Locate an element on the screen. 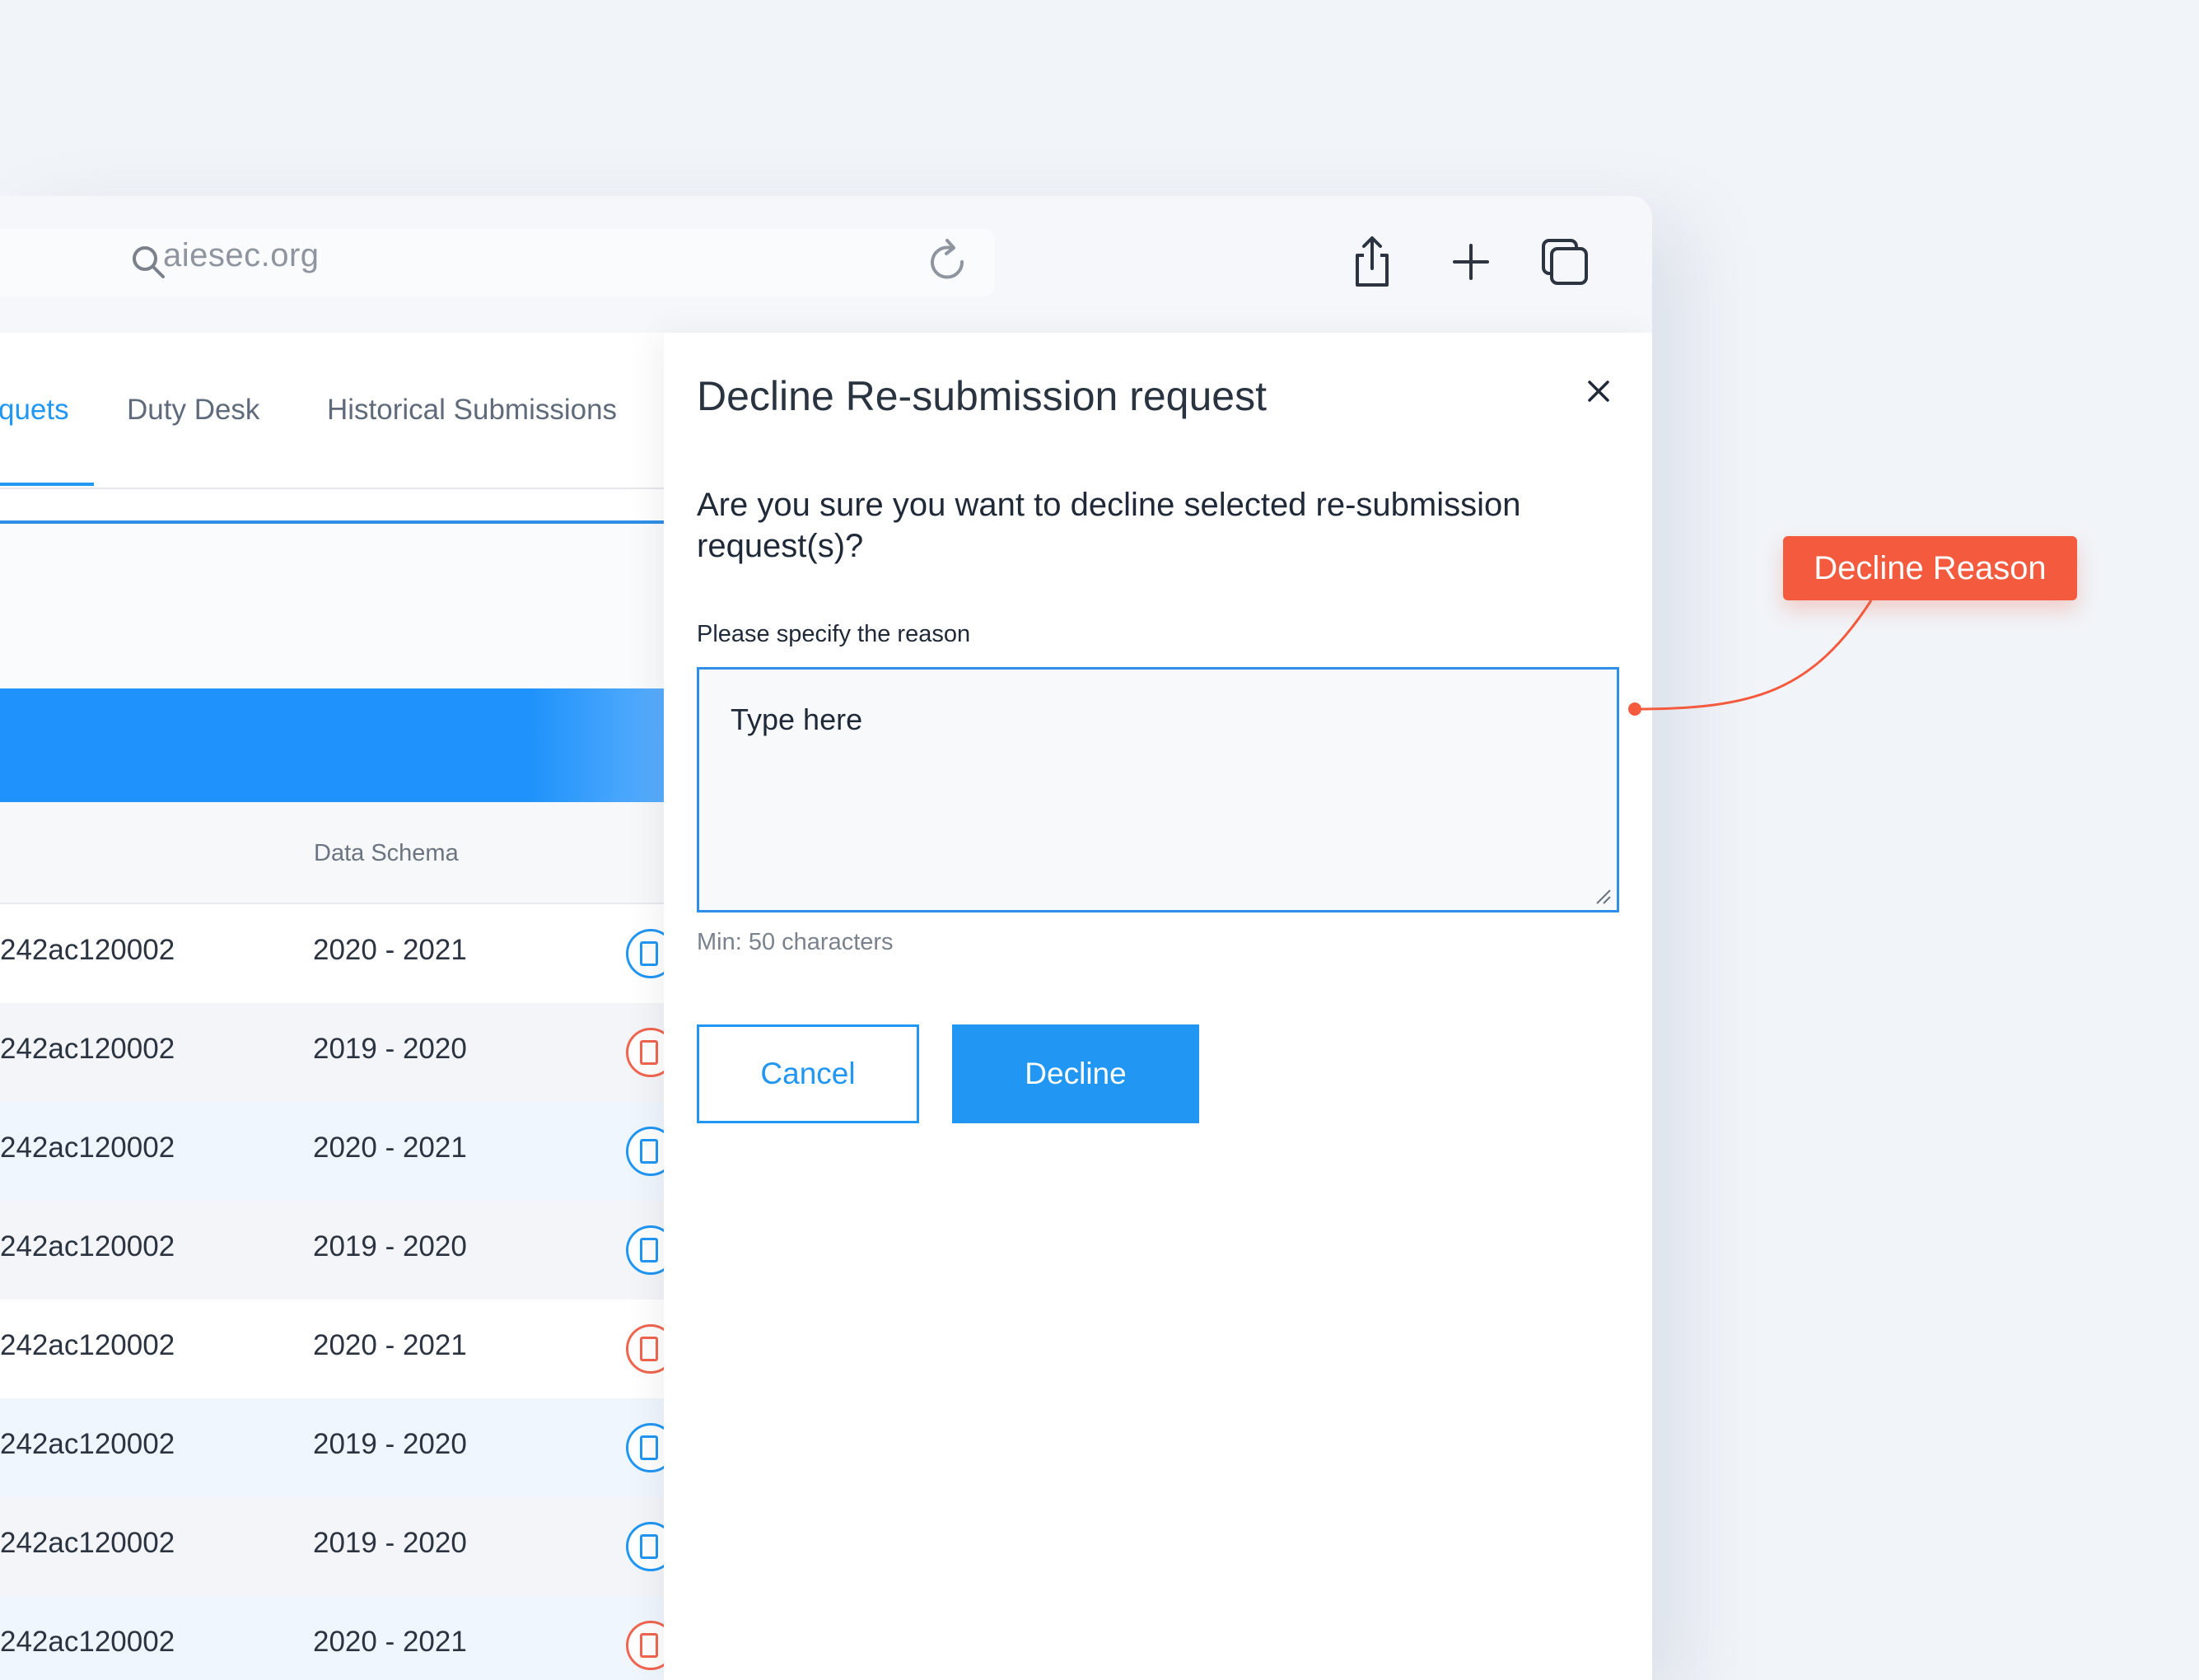 This screenshot has width=2199, height=1680. url-text: aiesec.org is located at coordinates (242, 255).